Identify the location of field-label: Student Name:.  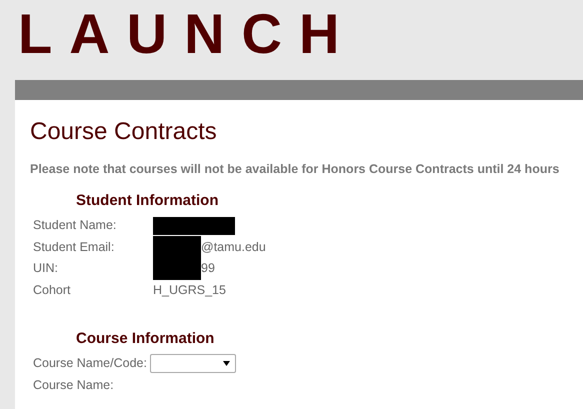
(74, 225).